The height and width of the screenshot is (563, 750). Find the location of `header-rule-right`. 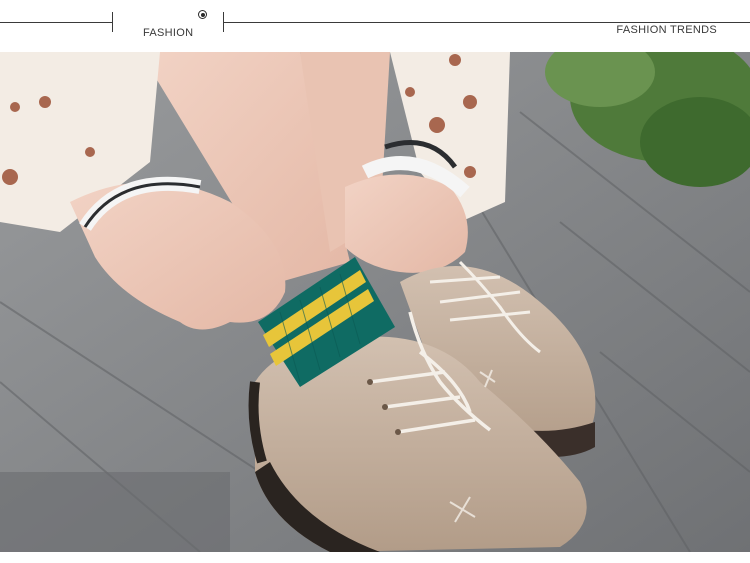

header-rule-right is located at coordinates (487, 22).